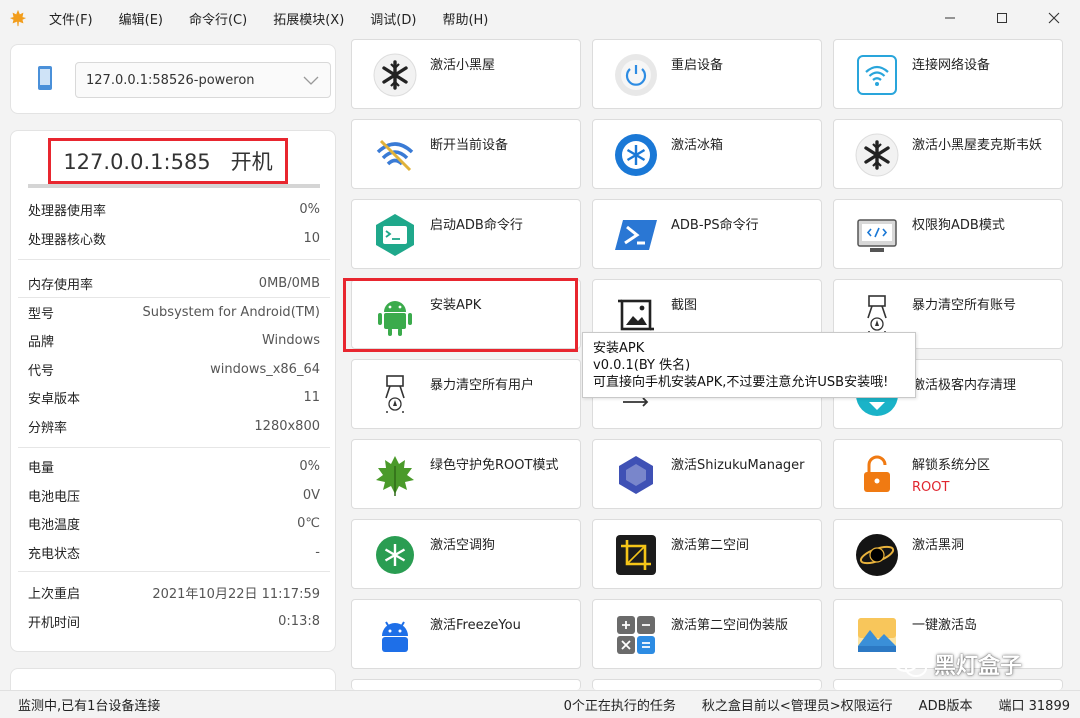  I want to click on function-card-label: 暴力清空所有用户, so click(482, 385).